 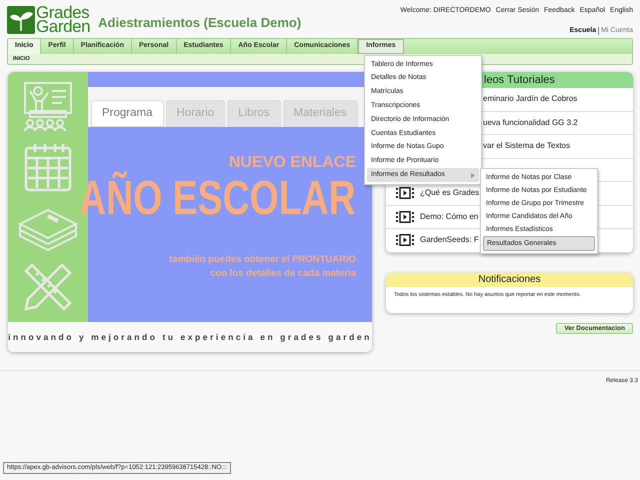 What do you see at coordinates (519, 80) in the screenshot?
I see `panel-title: leos Tutoriales` at bounding box center [519, 80].